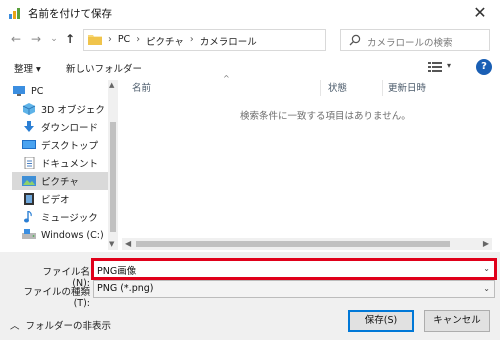  Describe the element at coordinates (410, 43) in the screenshot. I see `search-placeholder: カメラロールの検索` at that location.